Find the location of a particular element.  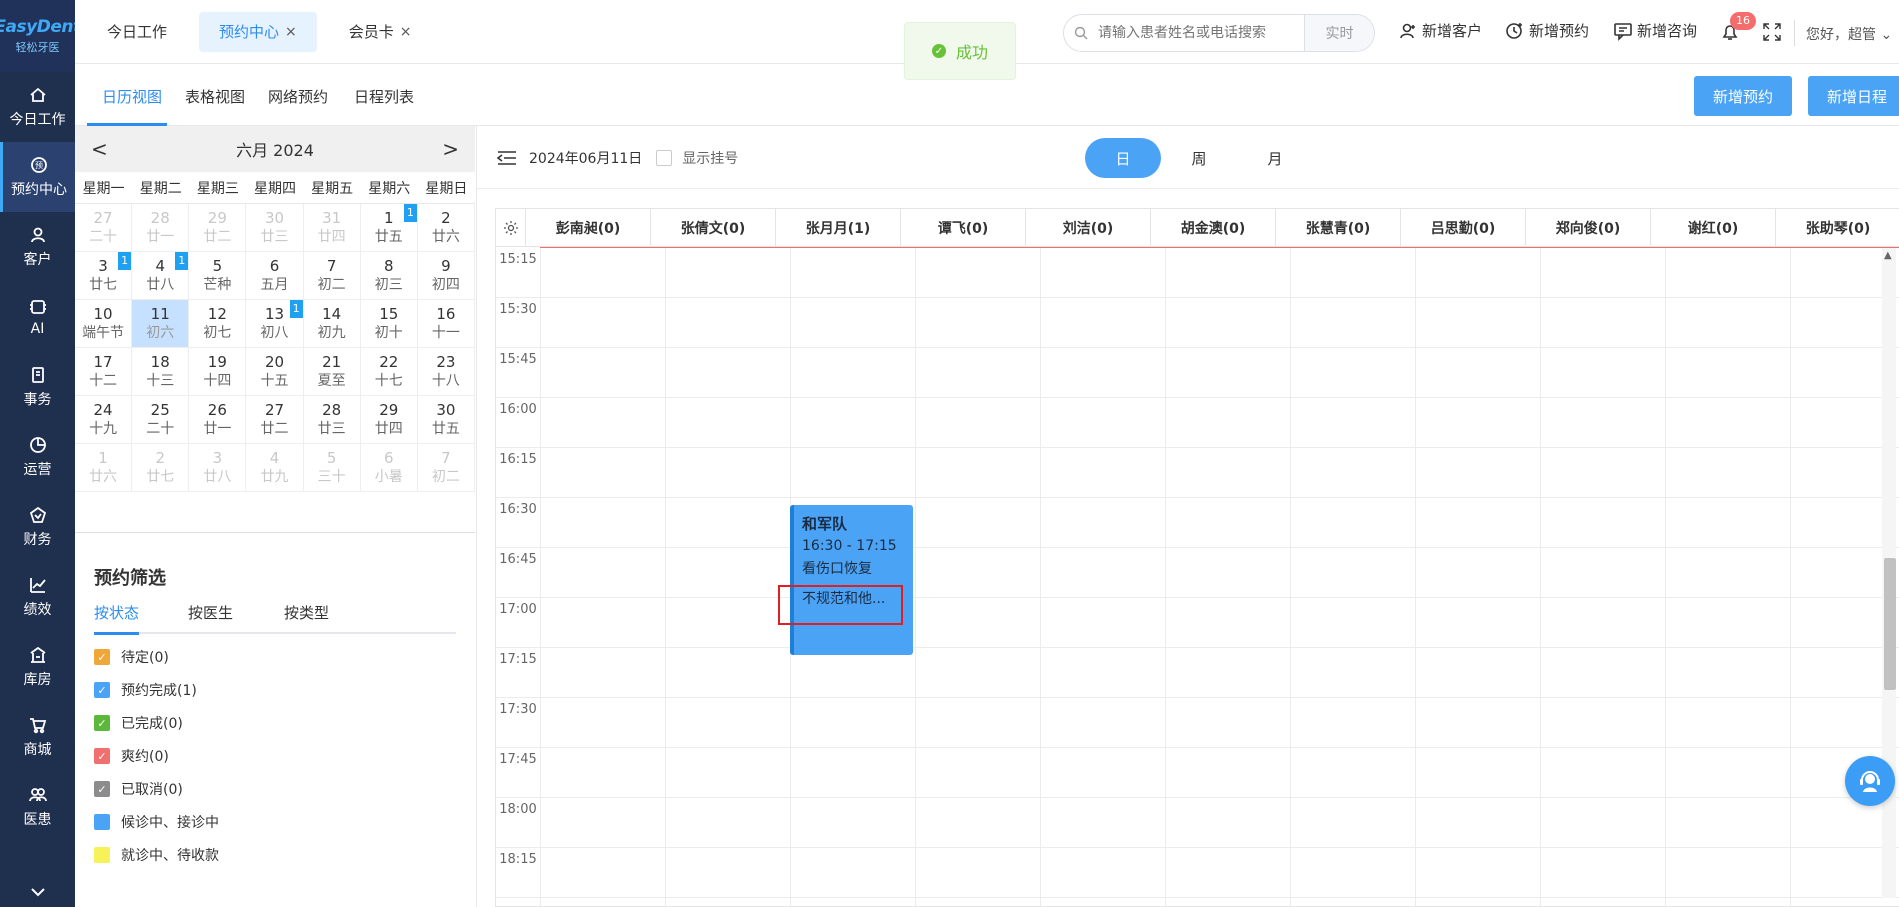

calendar-day: 16 十一 is located at coordinates (446, 324).